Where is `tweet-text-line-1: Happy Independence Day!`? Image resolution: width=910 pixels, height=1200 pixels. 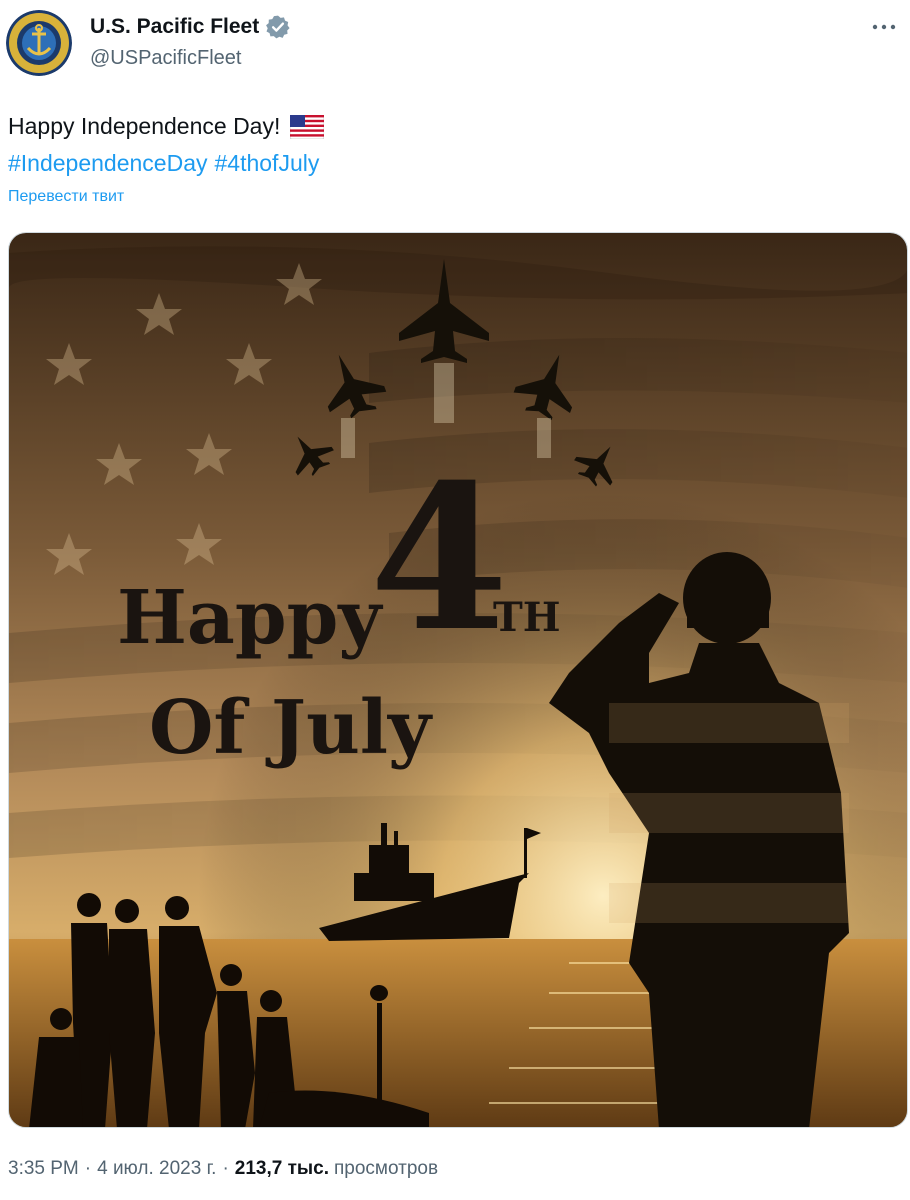 tweet-text-line-1: Happy Independence Day! is located at coordinates (166, 126).